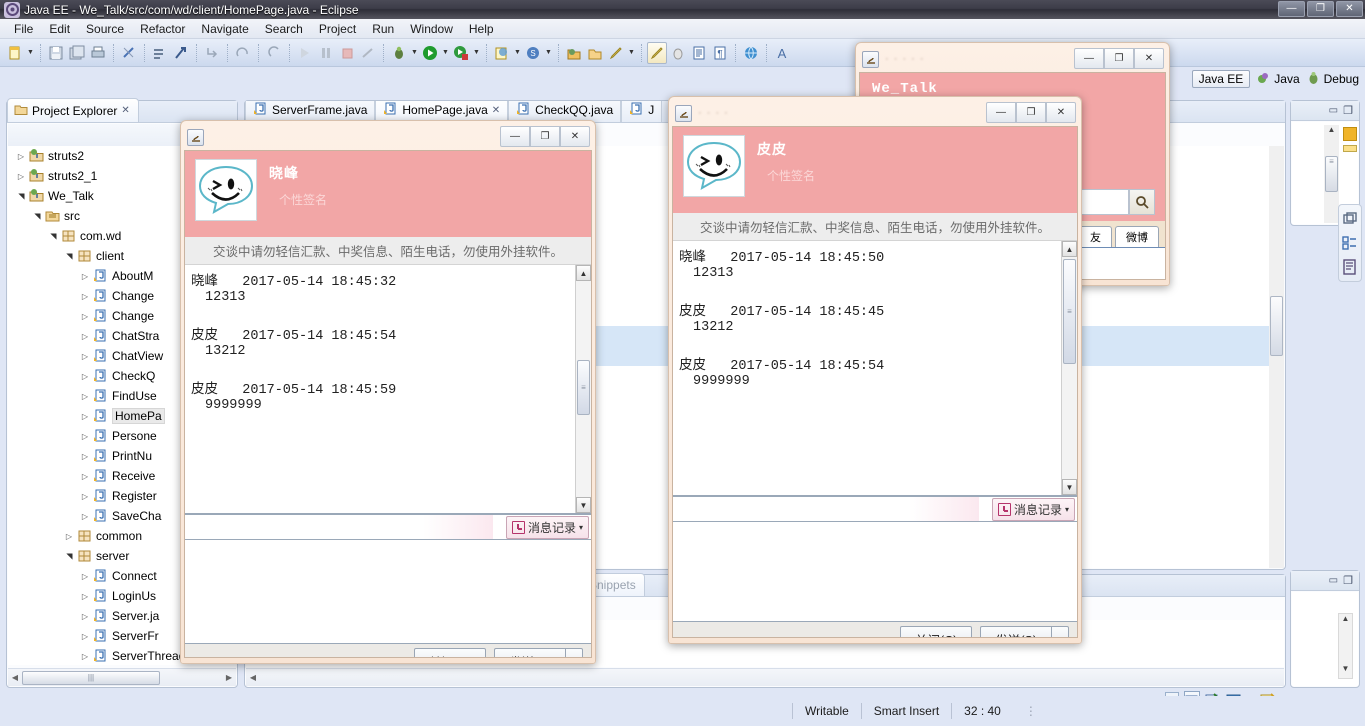 Image resolution: width=1365 pixels, height=726 pixels. I want to click on perspective-java-ee: Java EE, so click(1221, 79).